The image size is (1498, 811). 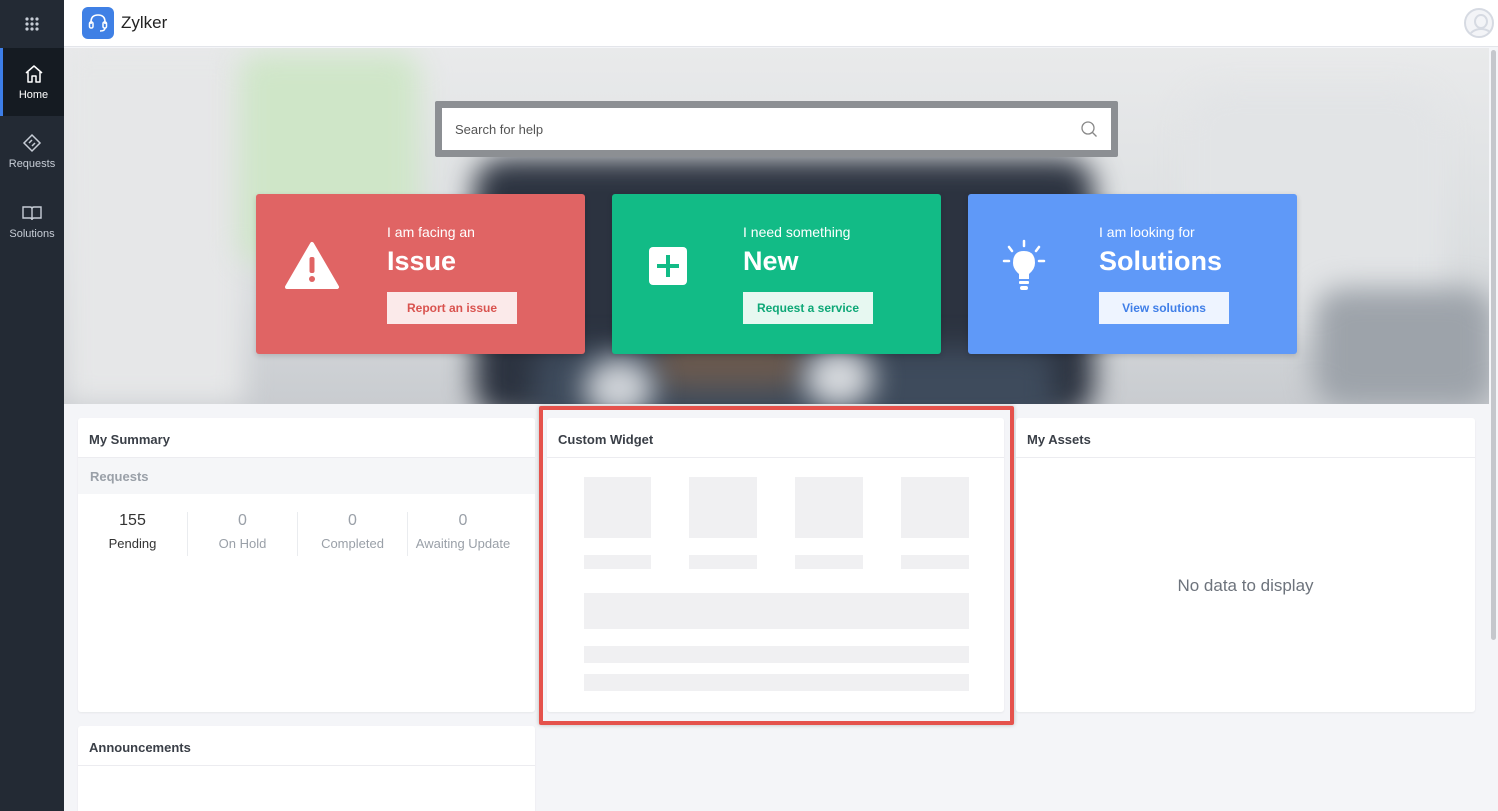 What do you see at coordinates (422, 261) in the screenshot?
I see `issue-card-title: Issue` at bounding box center [422, 261].